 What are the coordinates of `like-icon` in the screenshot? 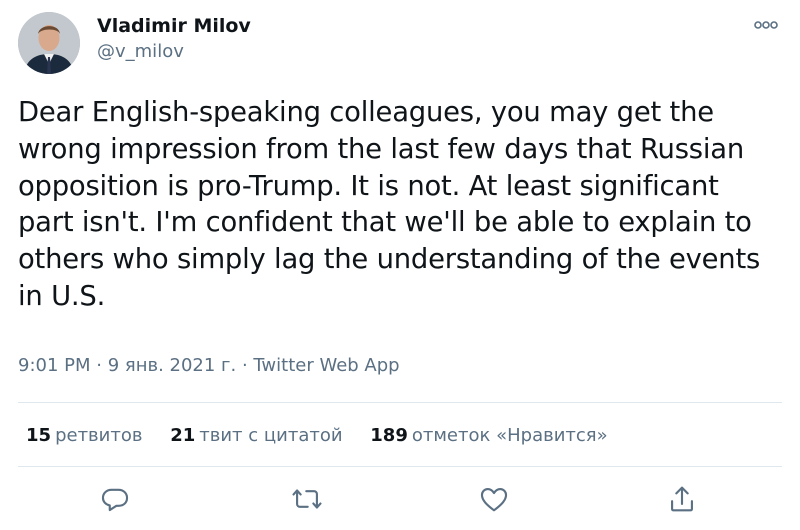 It's located at (494, 499).